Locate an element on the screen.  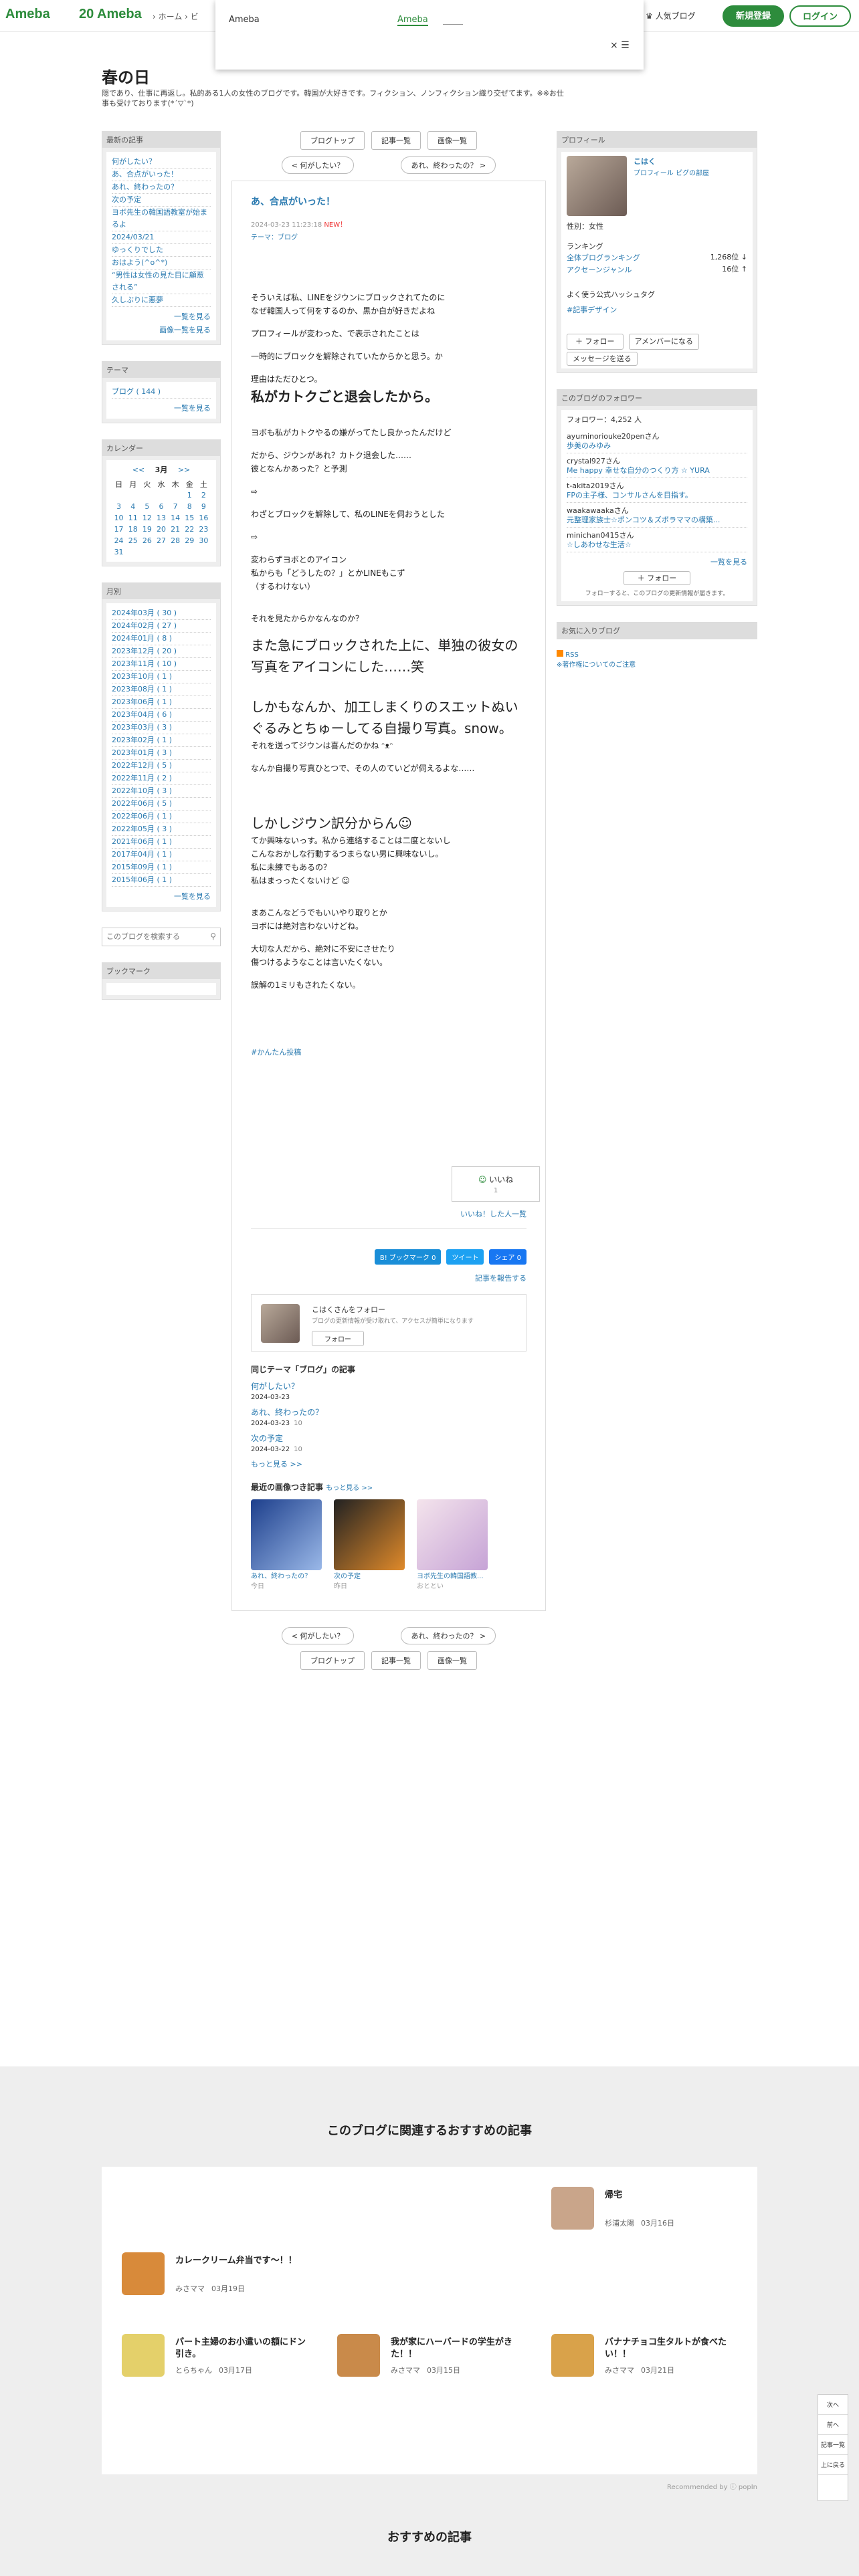
image-thumb: 次の予定 昨日 is located at coordinates (369, 1544).